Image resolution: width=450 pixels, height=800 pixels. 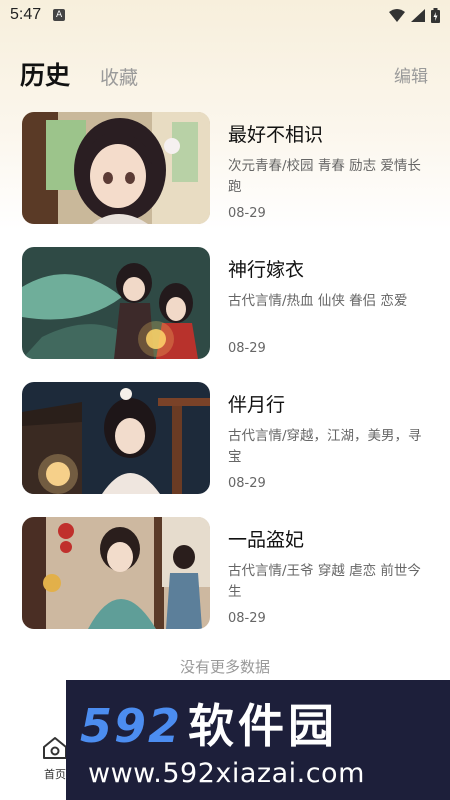 What do you see at coordinates (266, 540) in the screenshot?
I see `item-title: 一品盗妃` at bounding box center [266, 540].